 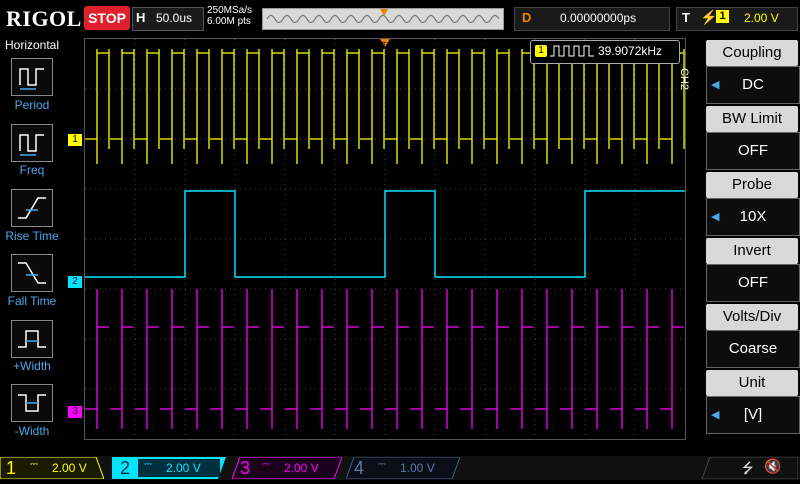 What do you see at coordinates (752, 383) in the screenshot?
I see `unit-header: Unit` at bounding box center [752, 383].